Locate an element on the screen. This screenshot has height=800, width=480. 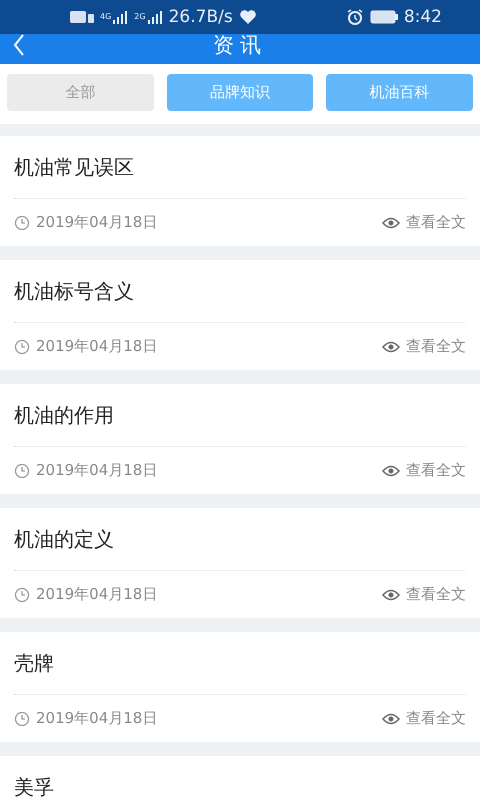
article-card: 美孚 is located at coordinates (240, 778).